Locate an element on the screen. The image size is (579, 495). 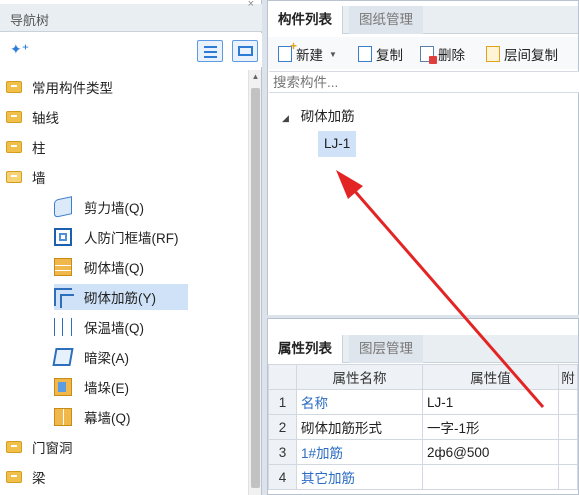
floor-copy-label: 层间复制 is located at coordinates (531, 55).